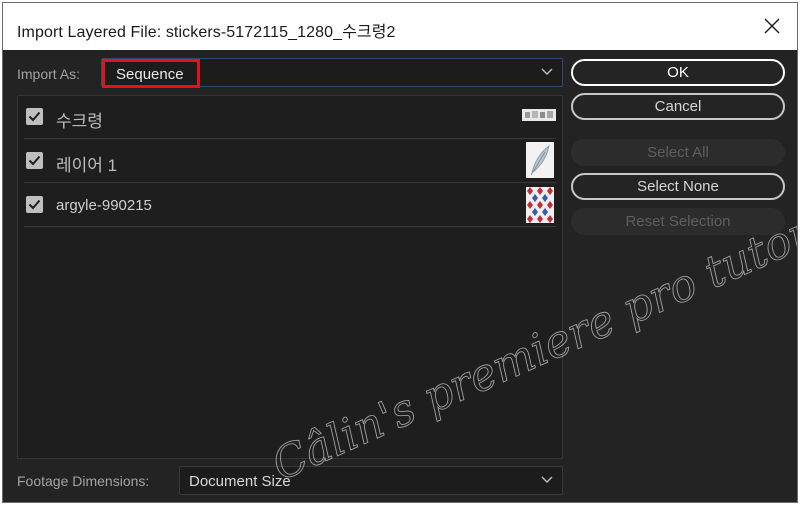  Describe the element at coordinates (83, 481) in the screenshot. I see `footage-dimensions-label: Footage Dimensions:` at that location.